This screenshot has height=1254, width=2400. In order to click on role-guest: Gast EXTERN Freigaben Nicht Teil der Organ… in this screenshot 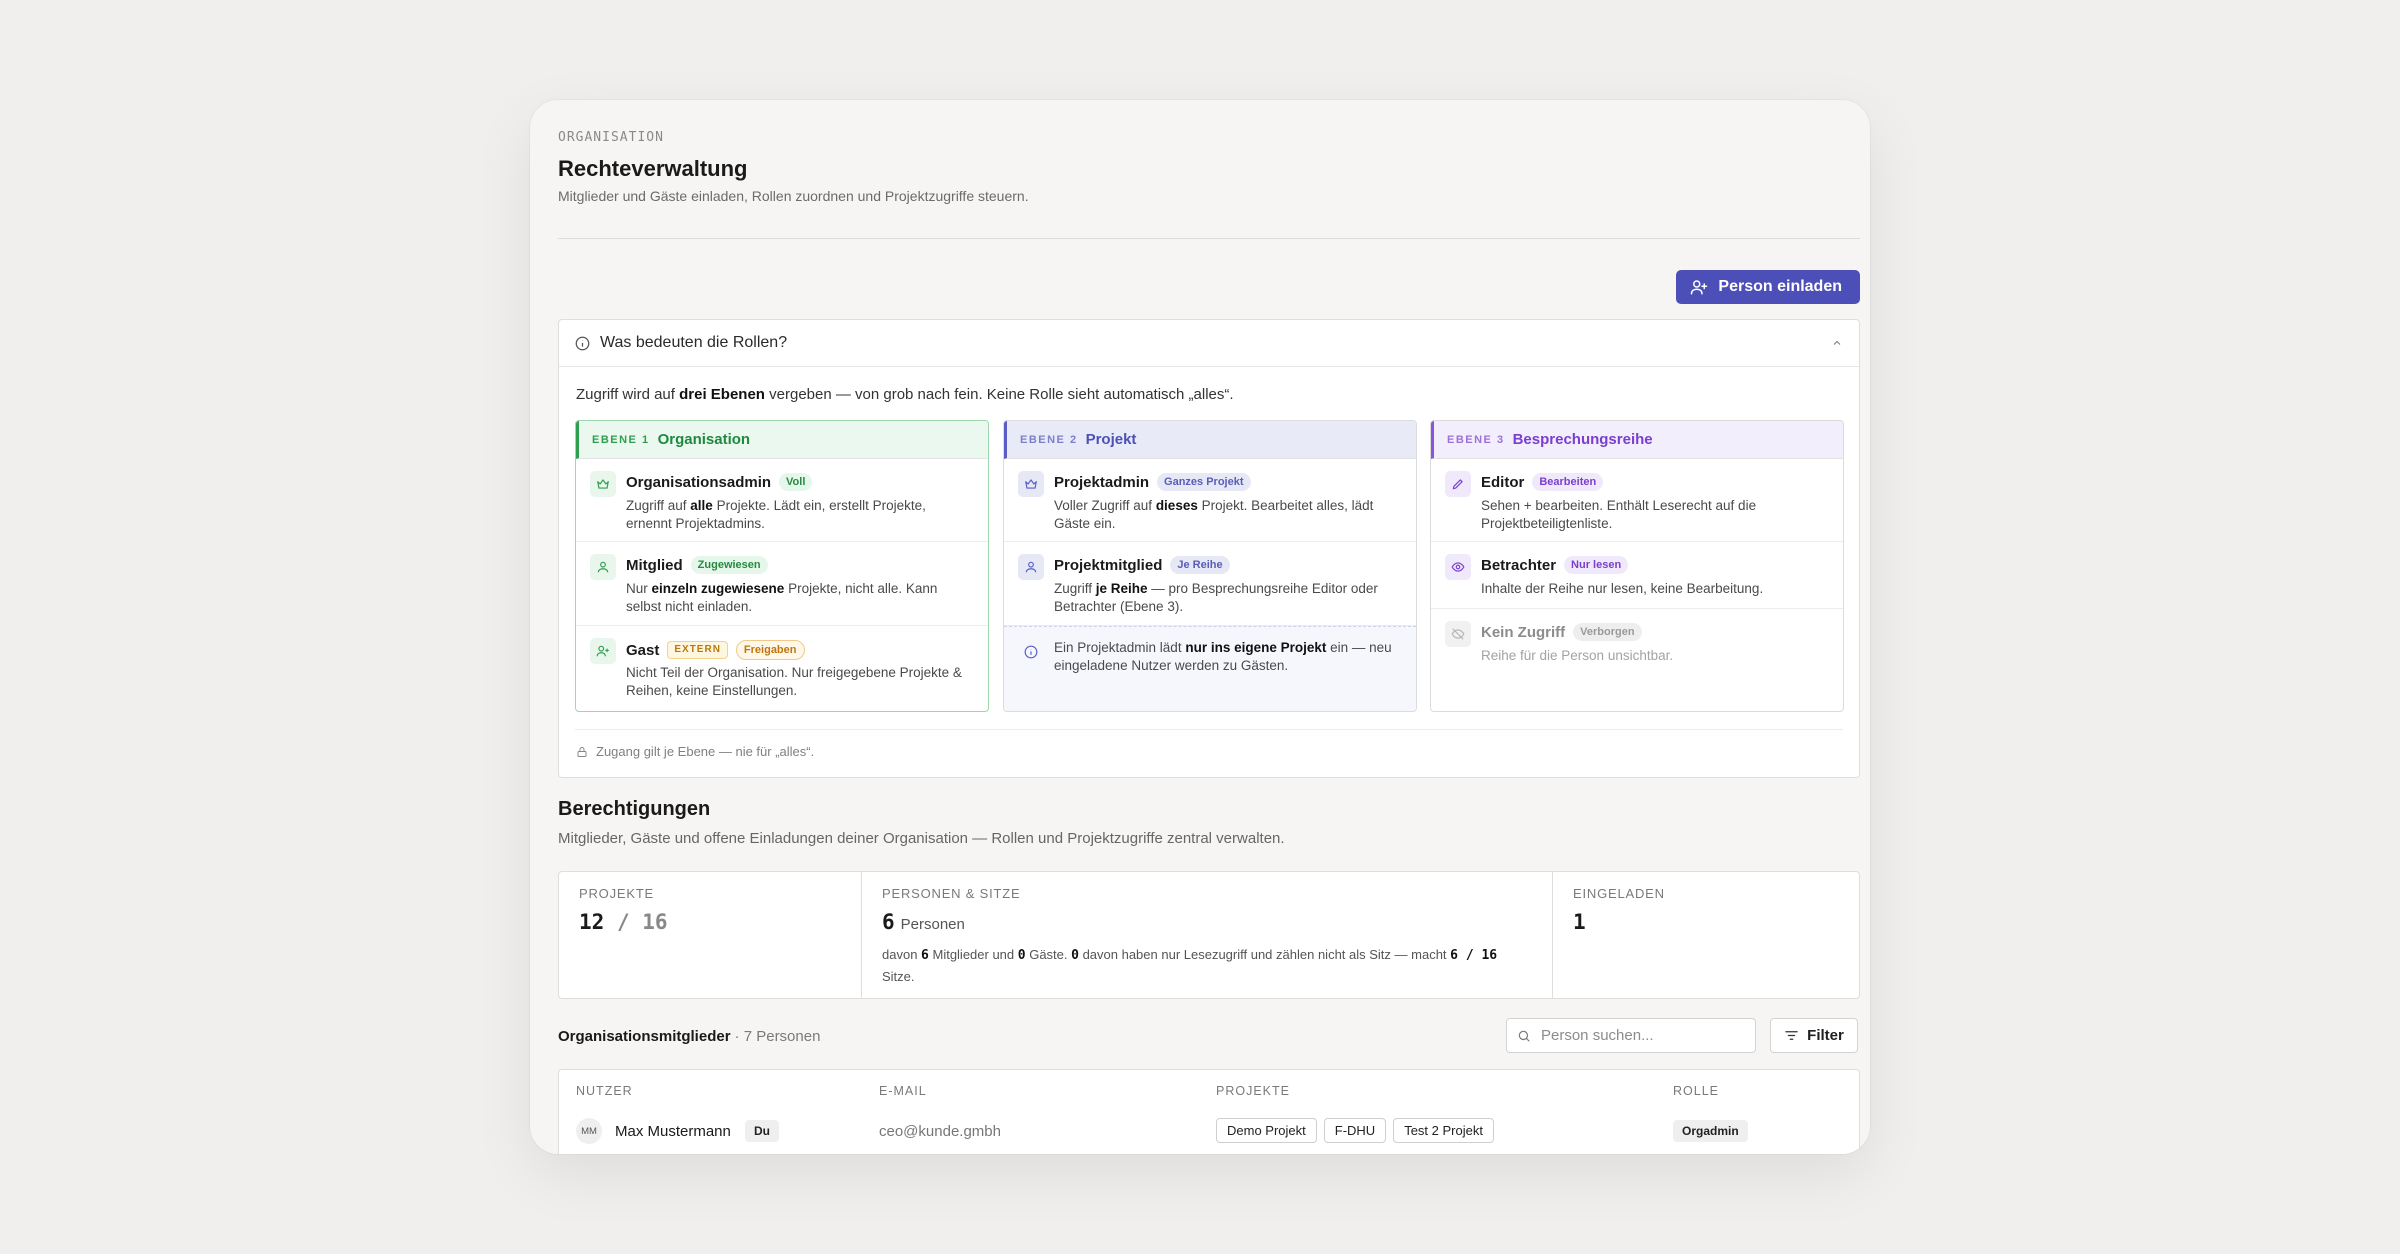, I will do `click(782, 668)`.